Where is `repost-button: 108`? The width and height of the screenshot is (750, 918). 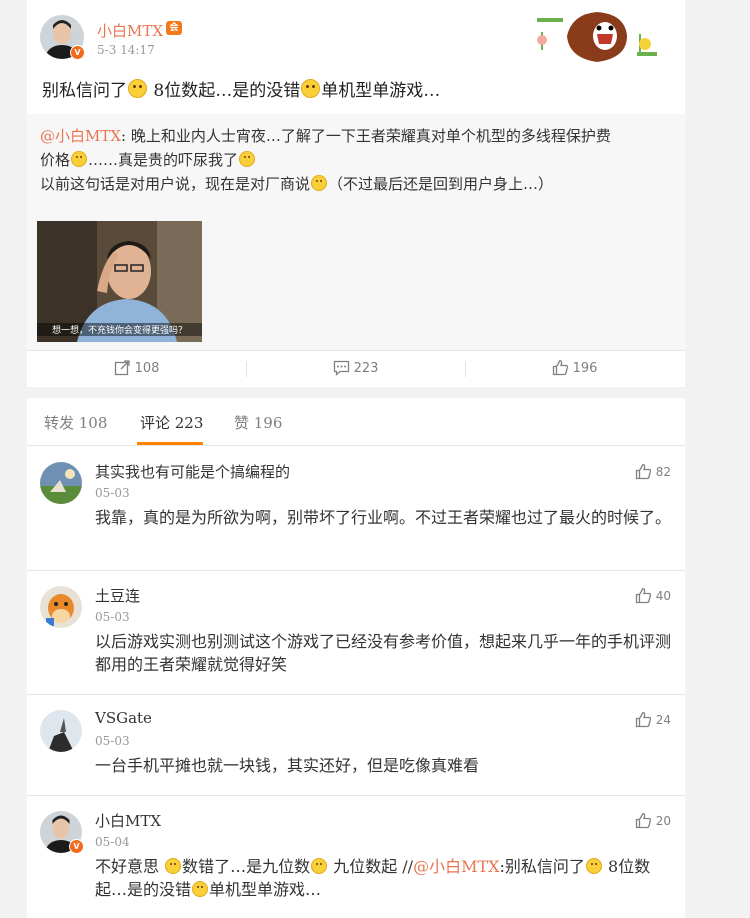
repost-button: 108 is located at coordinates (136, 369).